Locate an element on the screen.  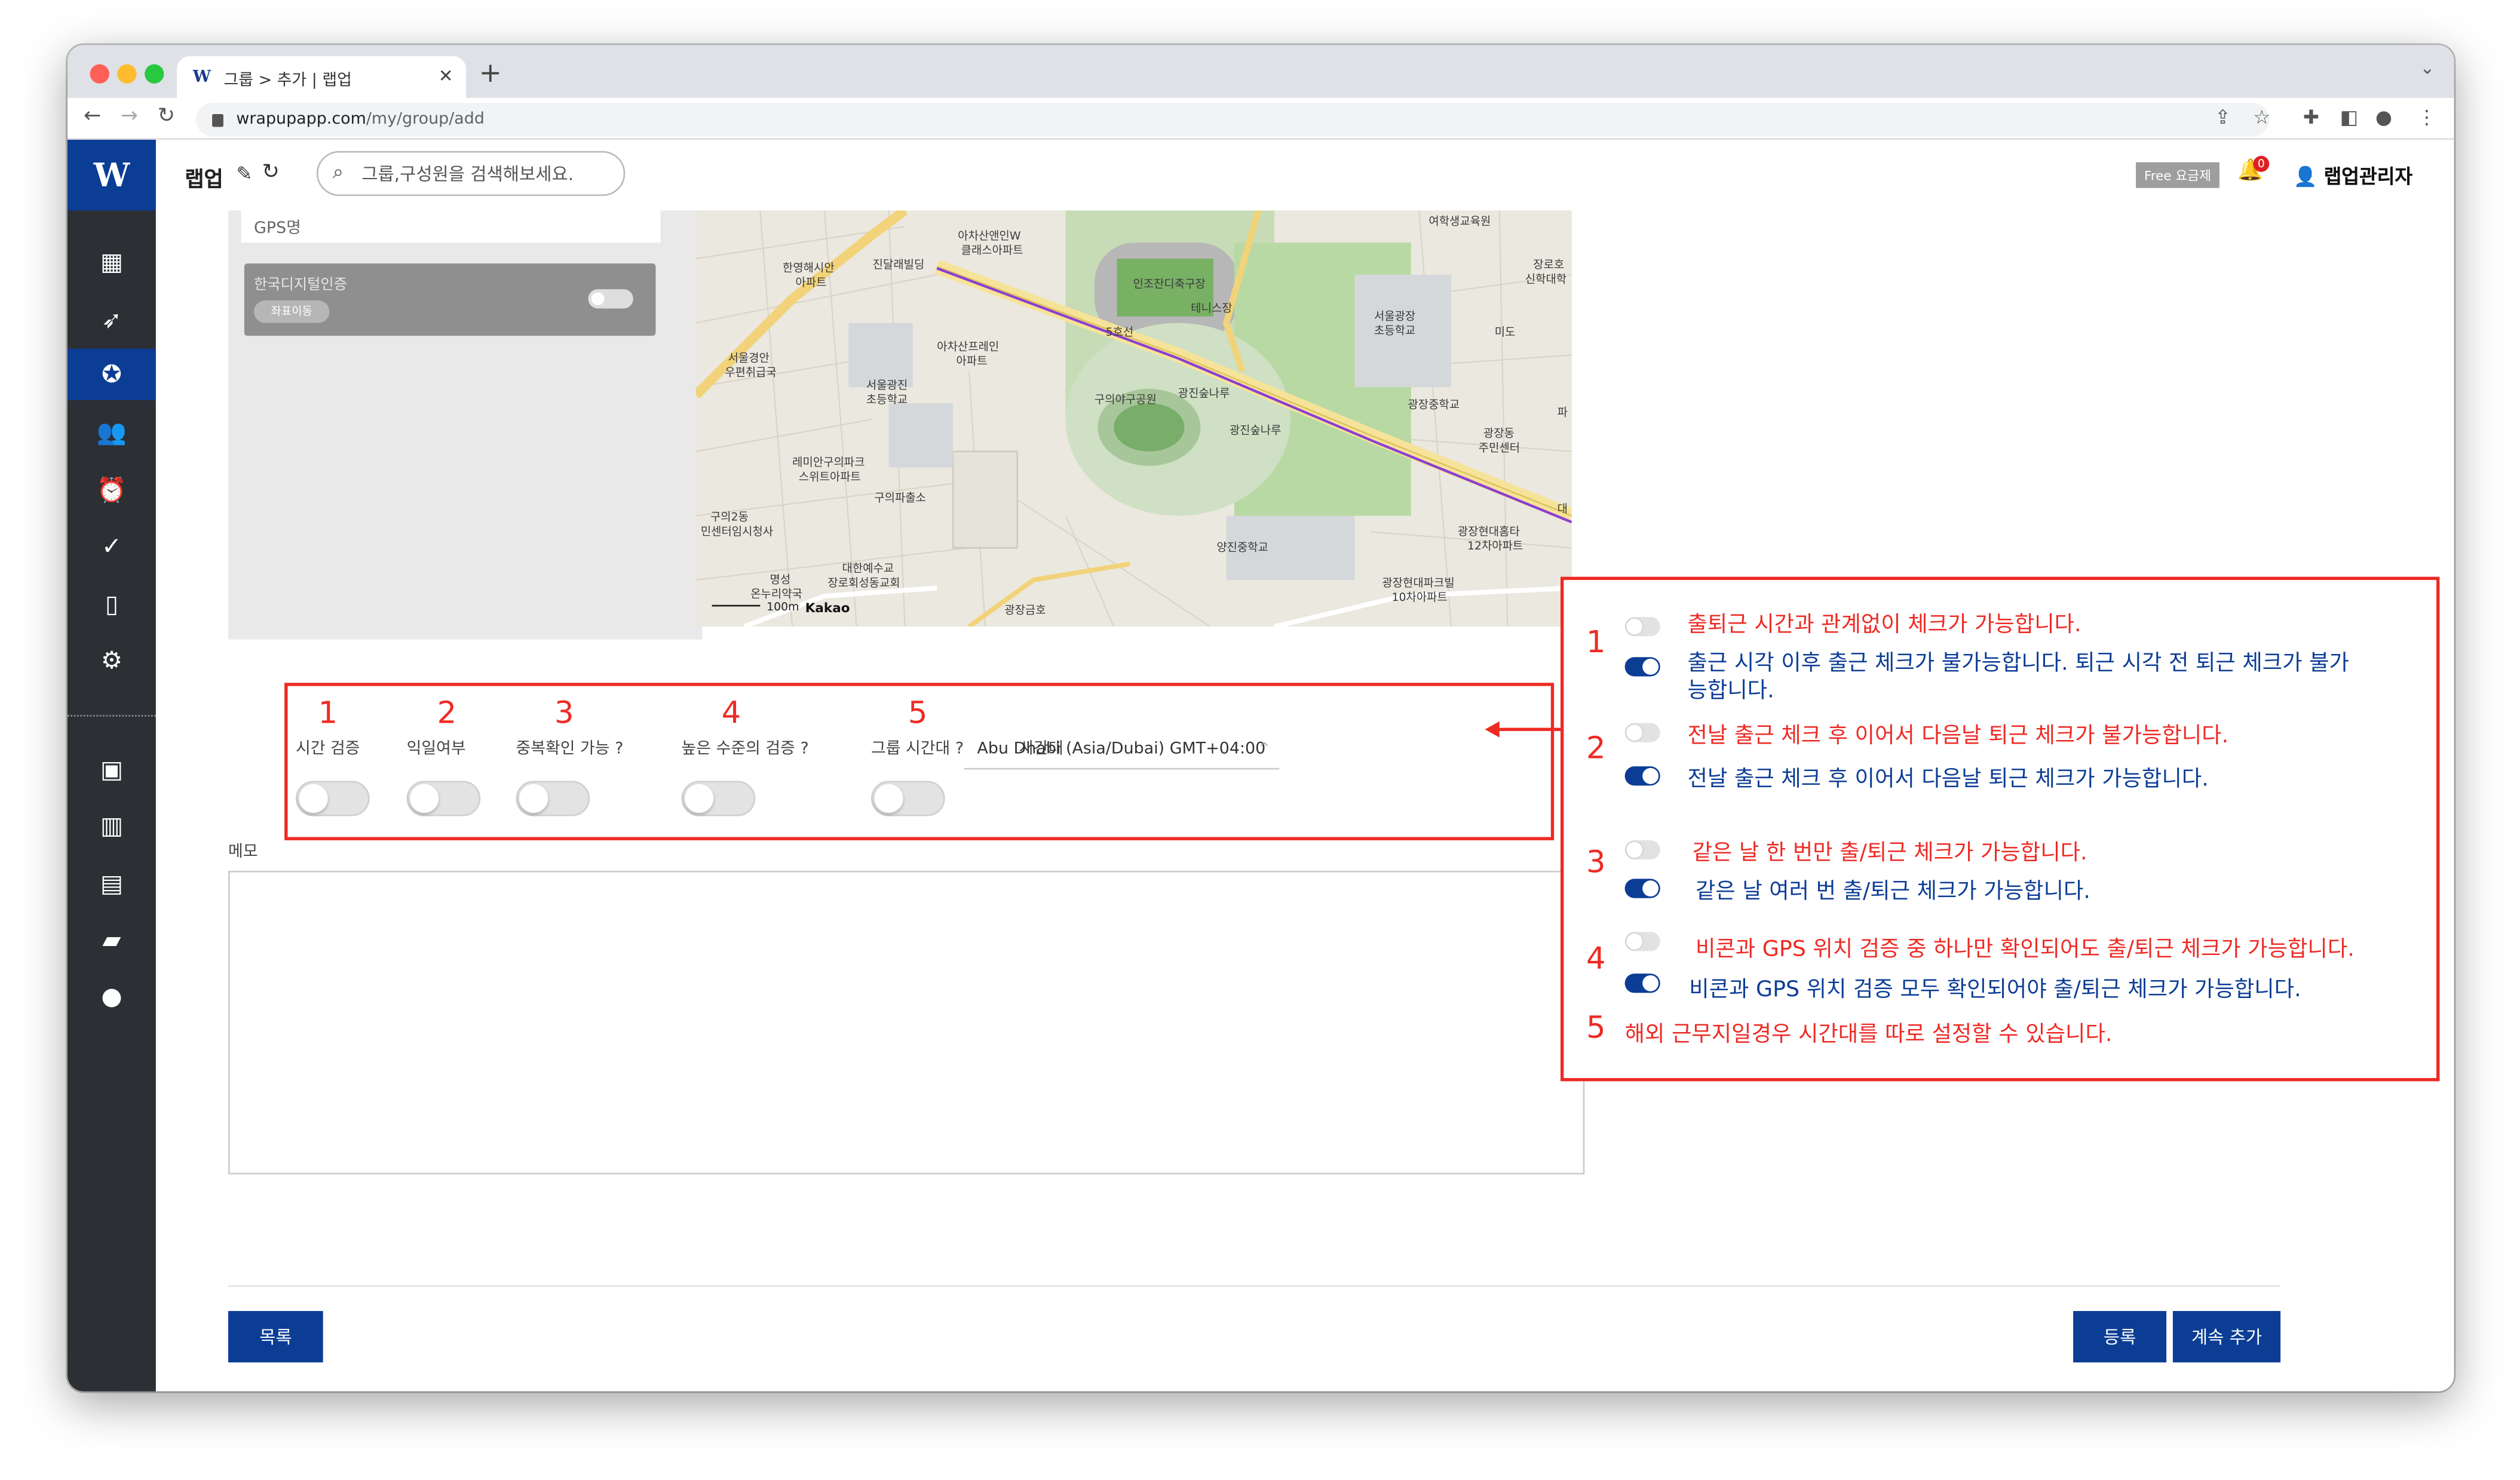
map-label: 미도 is located at coordinates (1505, 333).